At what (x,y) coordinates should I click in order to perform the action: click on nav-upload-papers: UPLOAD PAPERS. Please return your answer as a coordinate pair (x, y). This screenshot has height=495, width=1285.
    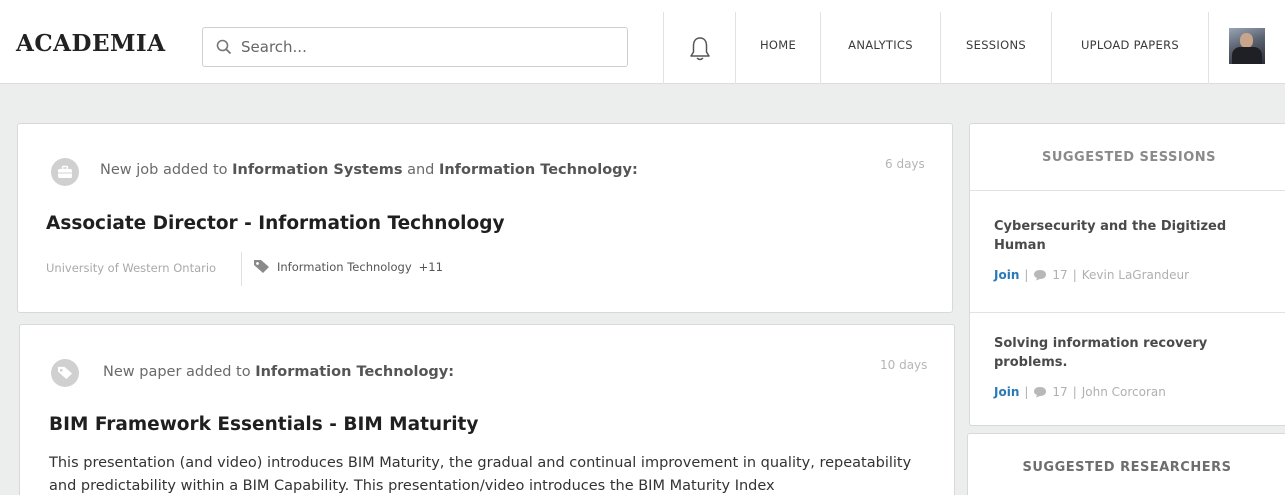
    Looking at the image, I should click on (1130, 45).